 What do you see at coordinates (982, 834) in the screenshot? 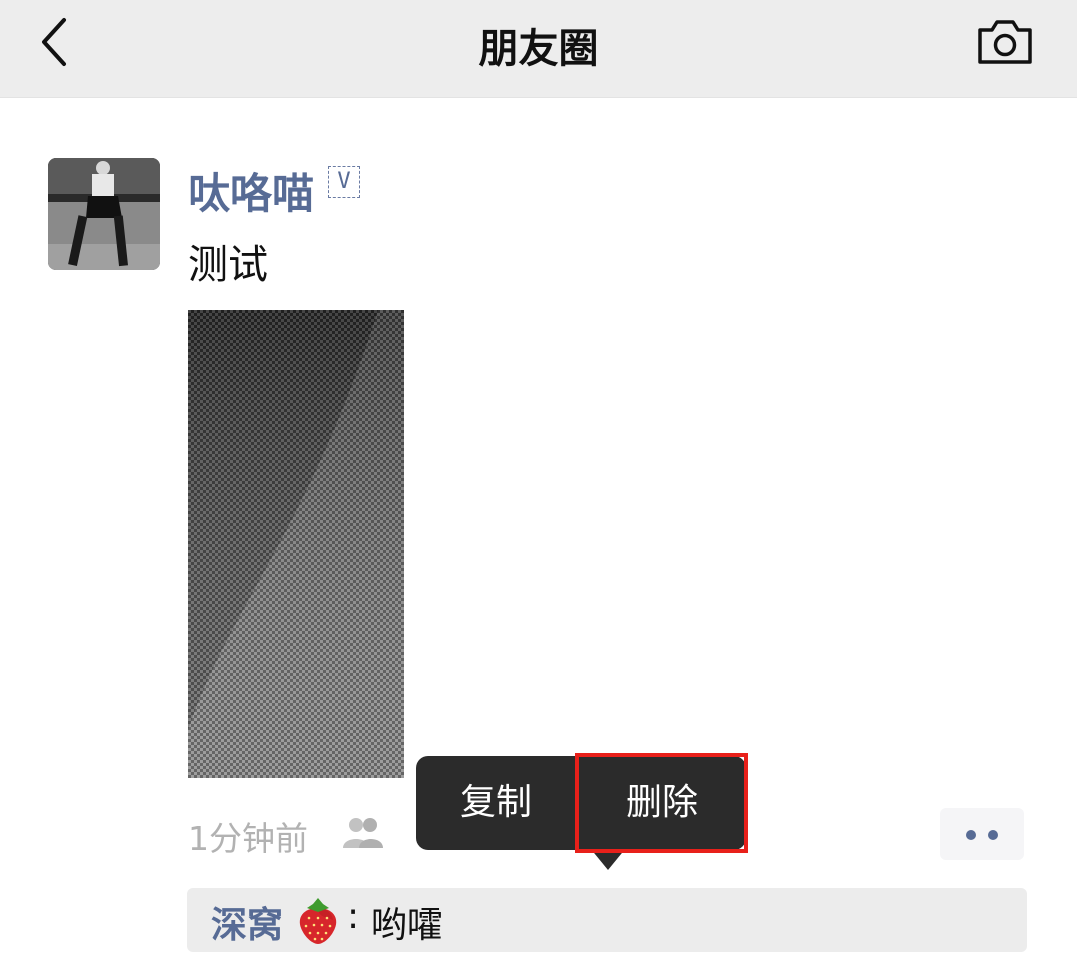
I see `more-actions-button` at bounding box center [982, 834].